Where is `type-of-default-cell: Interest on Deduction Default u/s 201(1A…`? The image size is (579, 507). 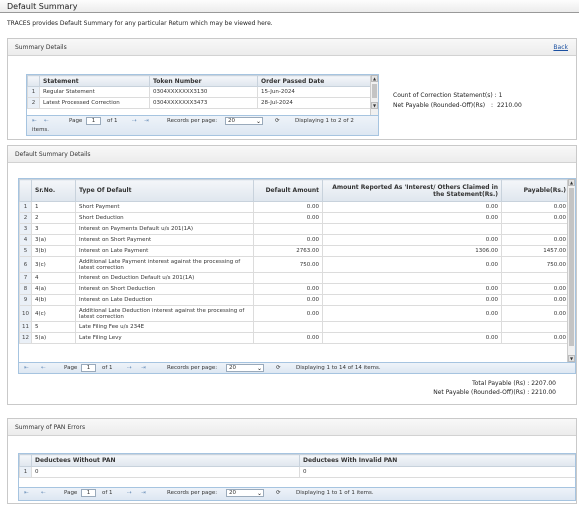
type-of-default-cell: Interest on Deduction Default u/s 201(1A… is located at coordinates (164, 278).